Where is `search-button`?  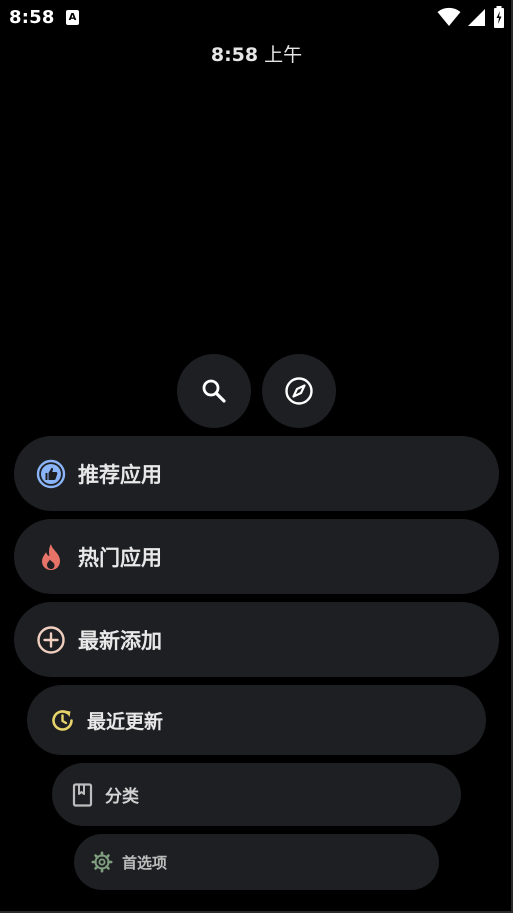
search-button is located at coordinates (214, 391).